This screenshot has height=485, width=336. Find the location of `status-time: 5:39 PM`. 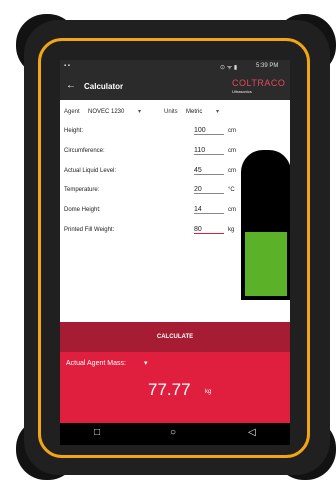

status-time: 5:39 PM is located at coordinates (267, 66).